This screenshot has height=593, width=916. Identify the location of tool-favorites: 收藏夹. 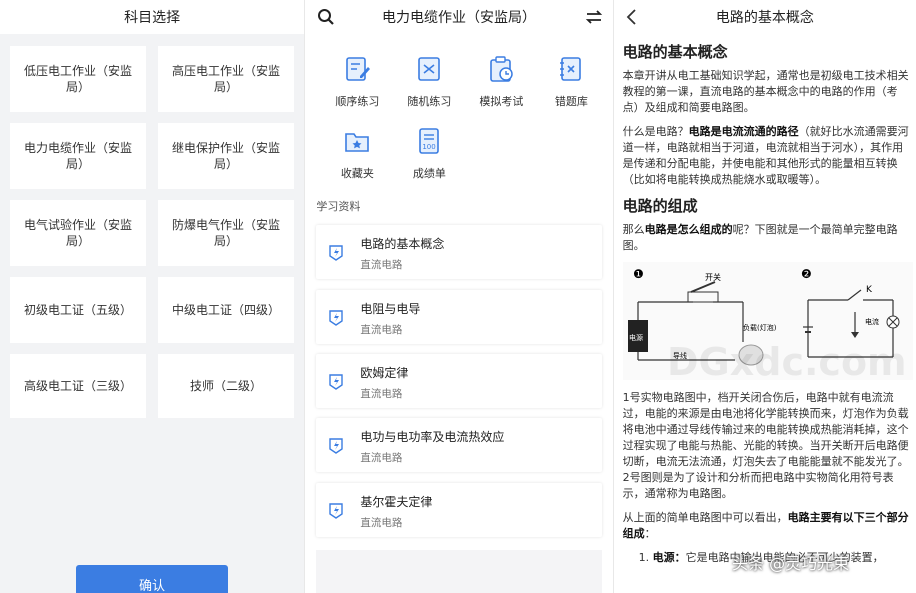
(357, 153).